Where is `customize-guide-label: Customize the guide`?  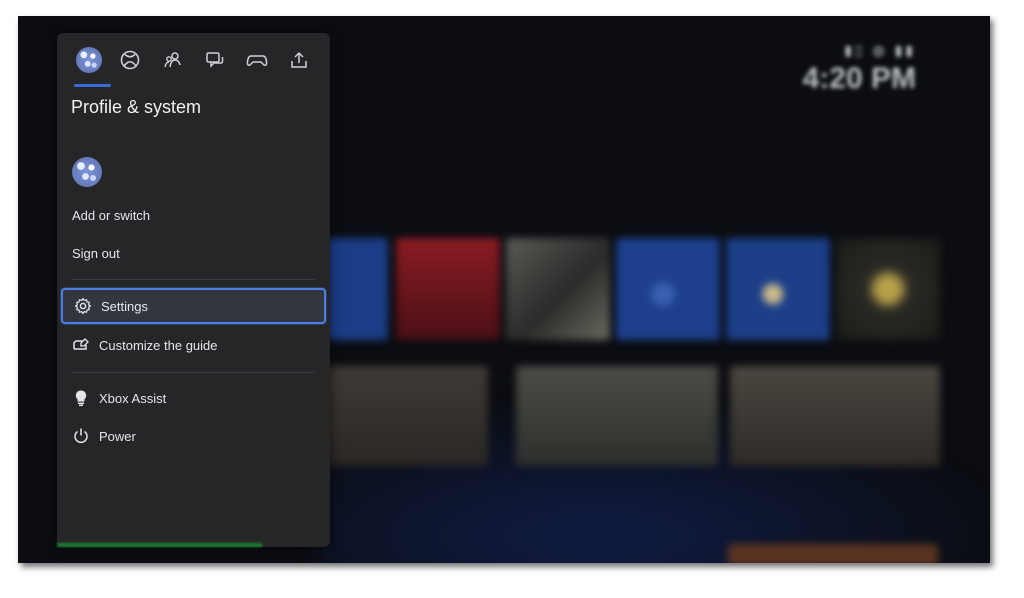
customize-guide-label: Customize the guide is located at coordinates (158, 345).